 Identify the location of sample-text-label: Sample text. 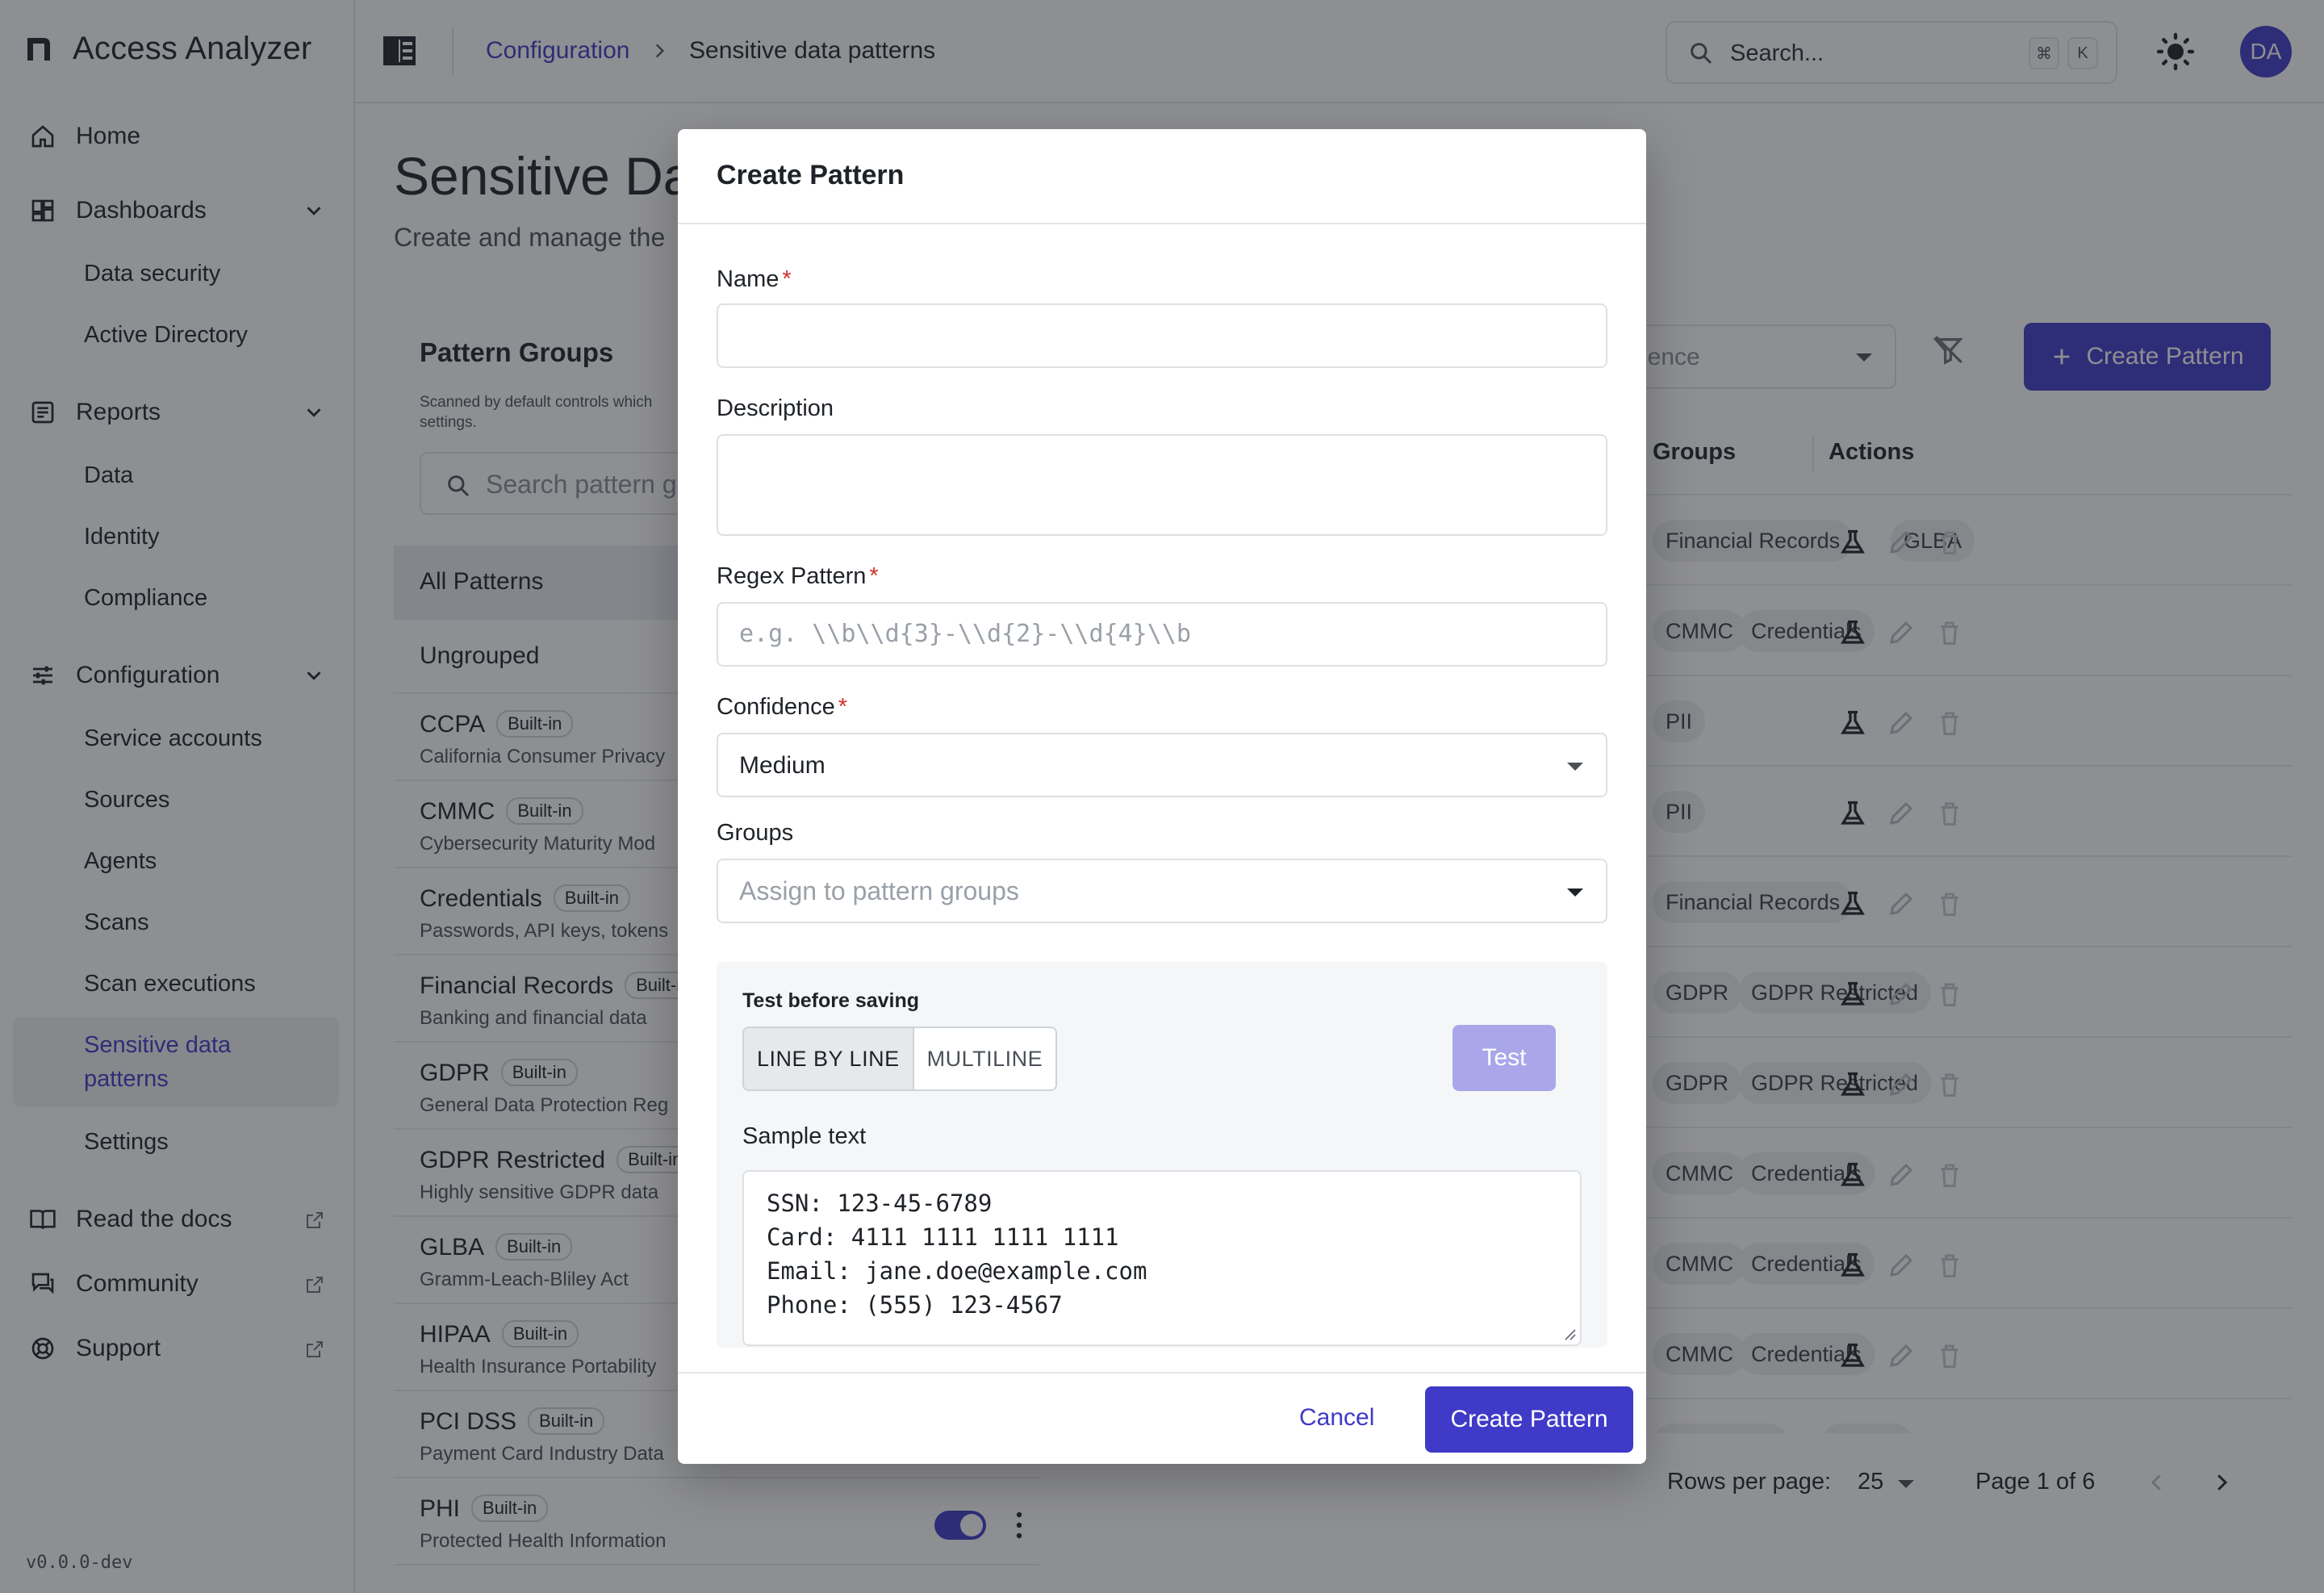
(804, 1136).